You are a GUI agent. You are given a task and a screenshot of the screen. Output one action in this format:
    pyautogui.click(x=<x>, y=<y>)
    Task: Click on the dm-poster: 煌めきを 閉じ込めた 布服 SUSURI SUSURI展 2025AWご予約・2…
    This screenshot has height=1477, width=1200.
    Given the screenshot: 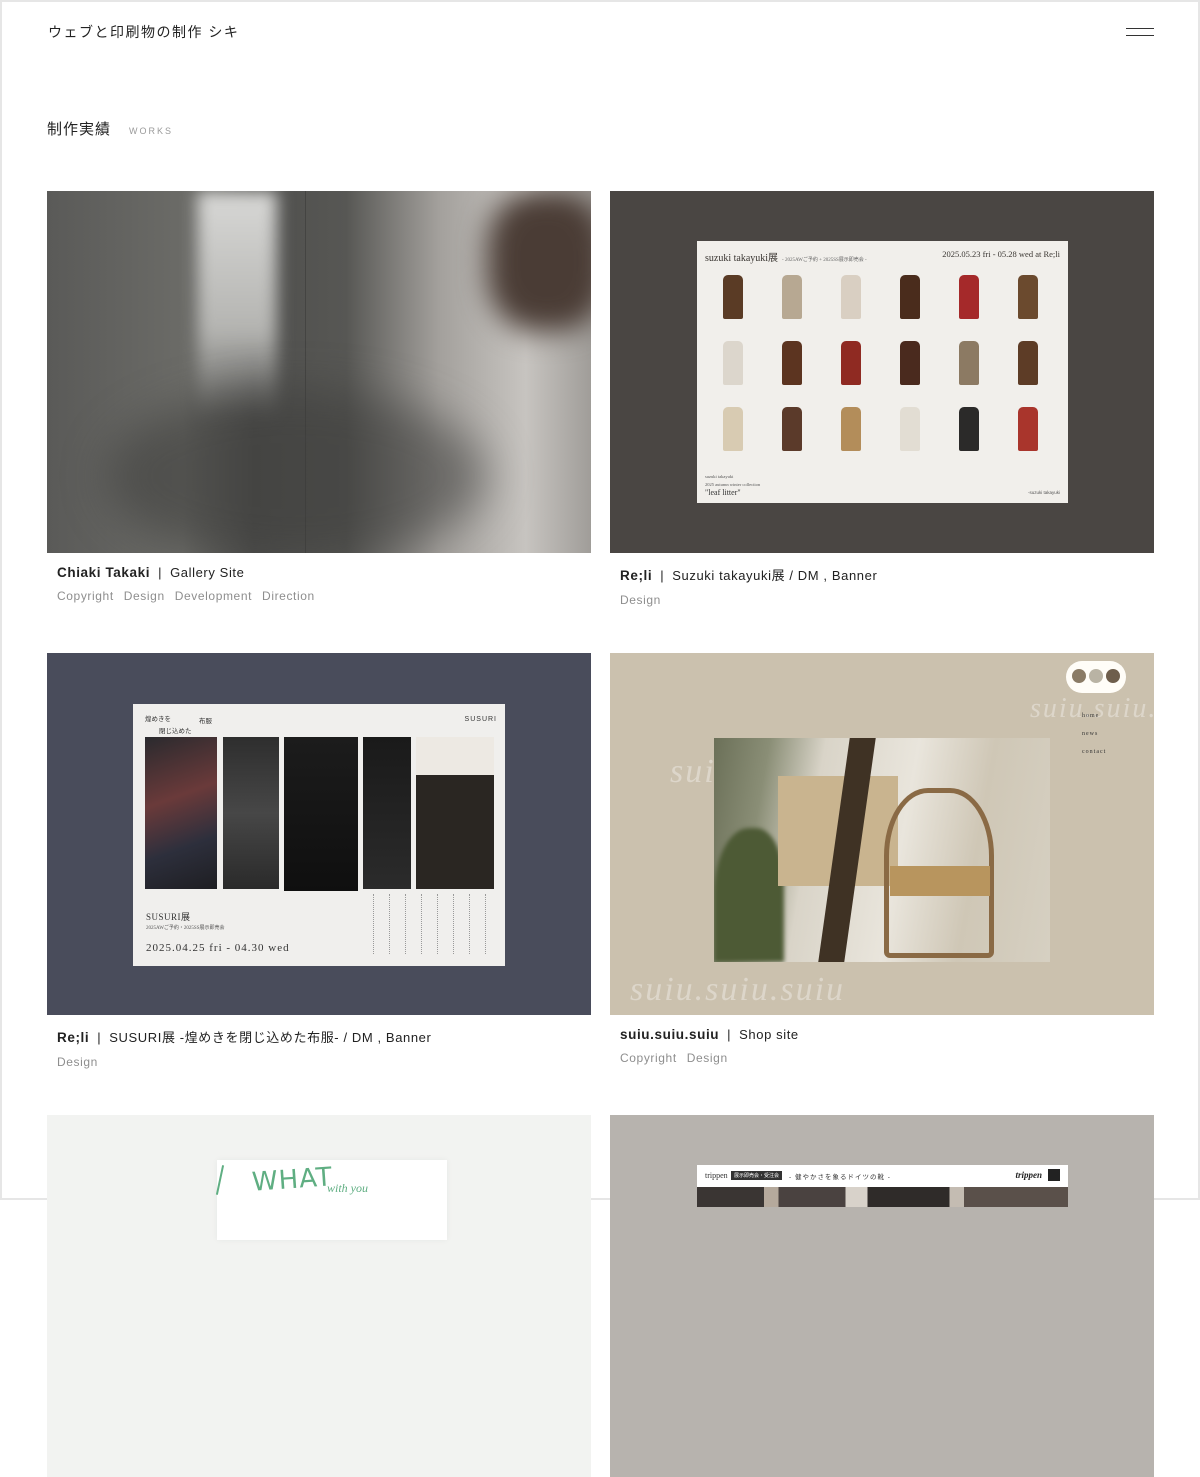 What is the action you would take?
    pyautogui.click(x=319, y=835)
    